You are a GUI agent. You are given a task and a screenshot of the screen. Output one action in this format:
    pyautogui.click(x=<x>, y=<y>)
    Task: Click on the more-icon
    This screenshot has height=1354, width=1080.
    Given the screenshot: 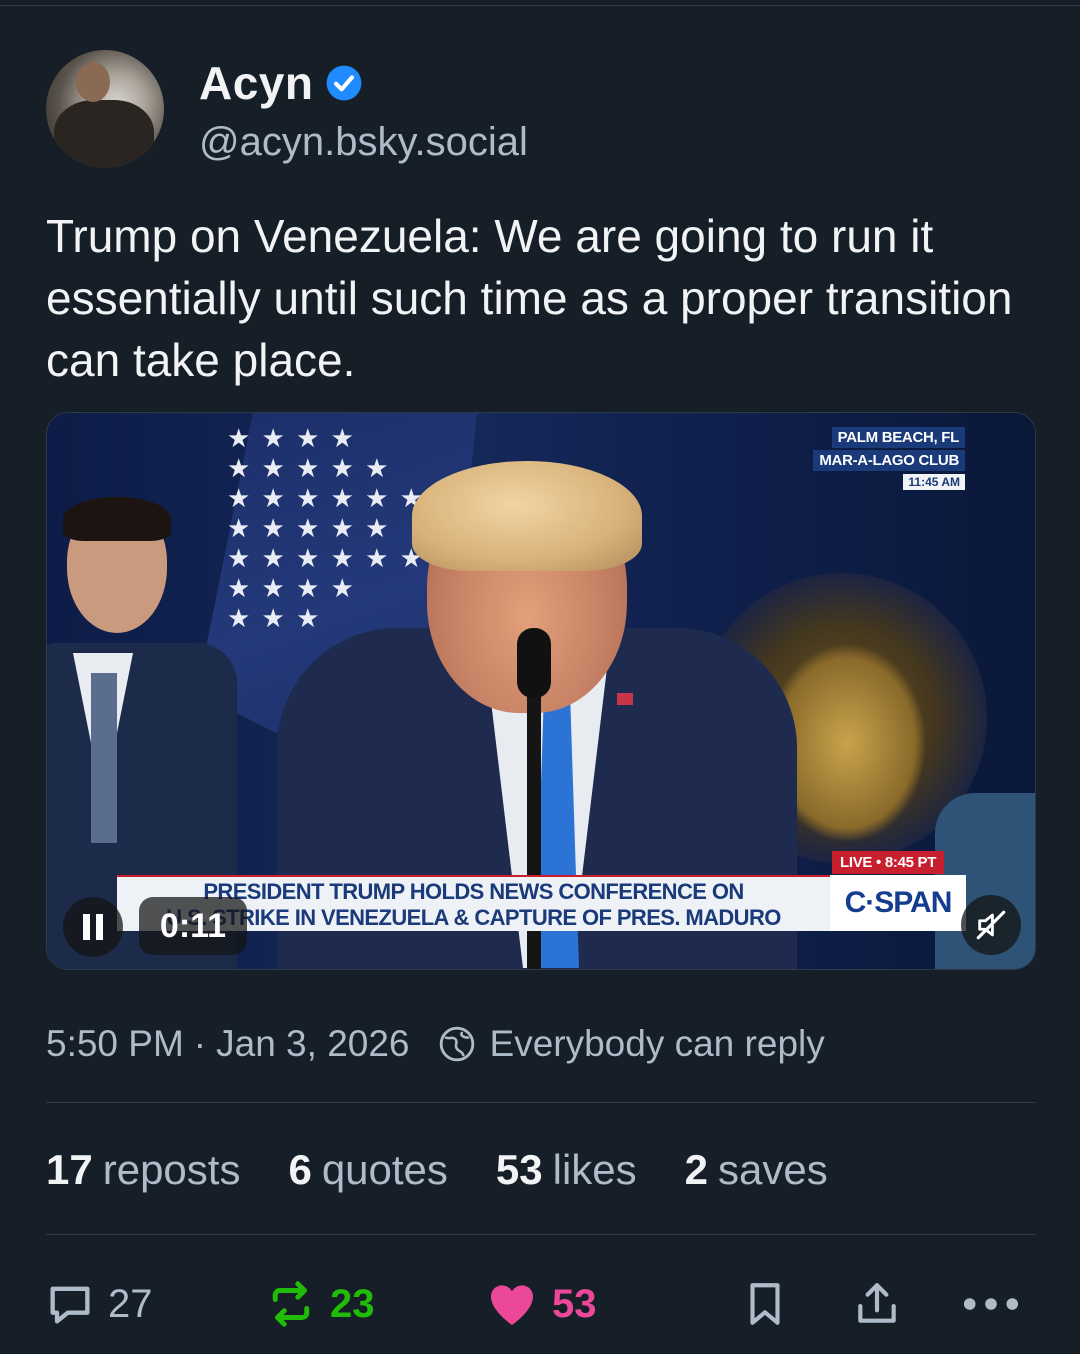 What is the action you would take?
    pyautogui.click(x=991, y=1304)
    